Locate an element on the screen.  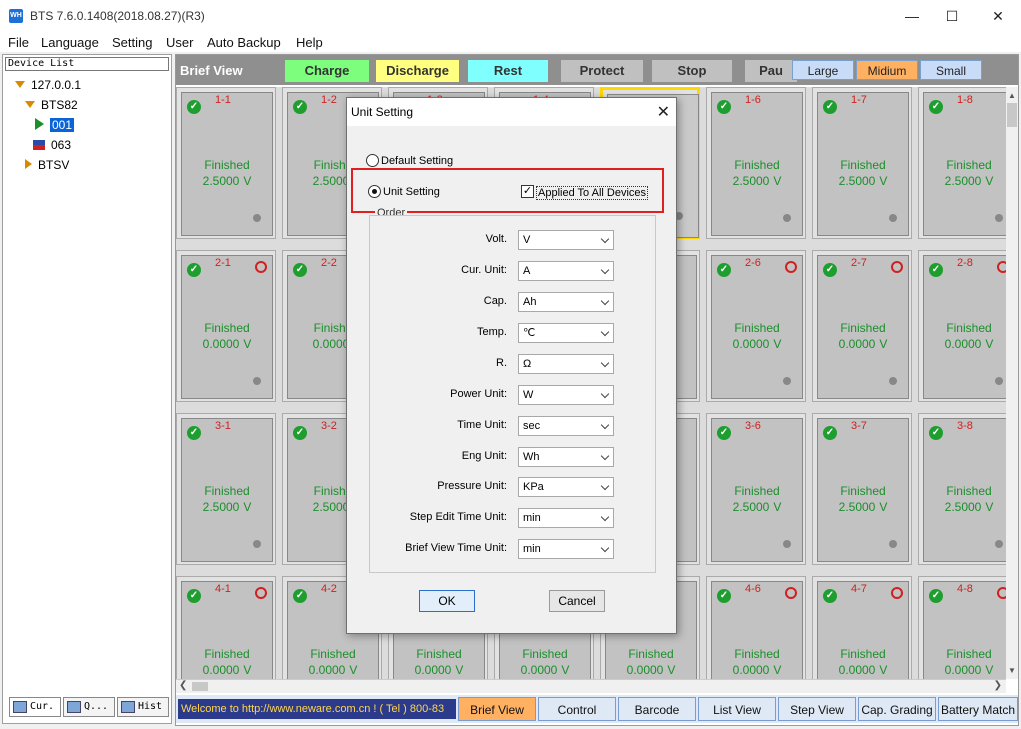
channel-cell: ✓ 3-6 Finished 2.5000 V is located at coordinates (756, 489).